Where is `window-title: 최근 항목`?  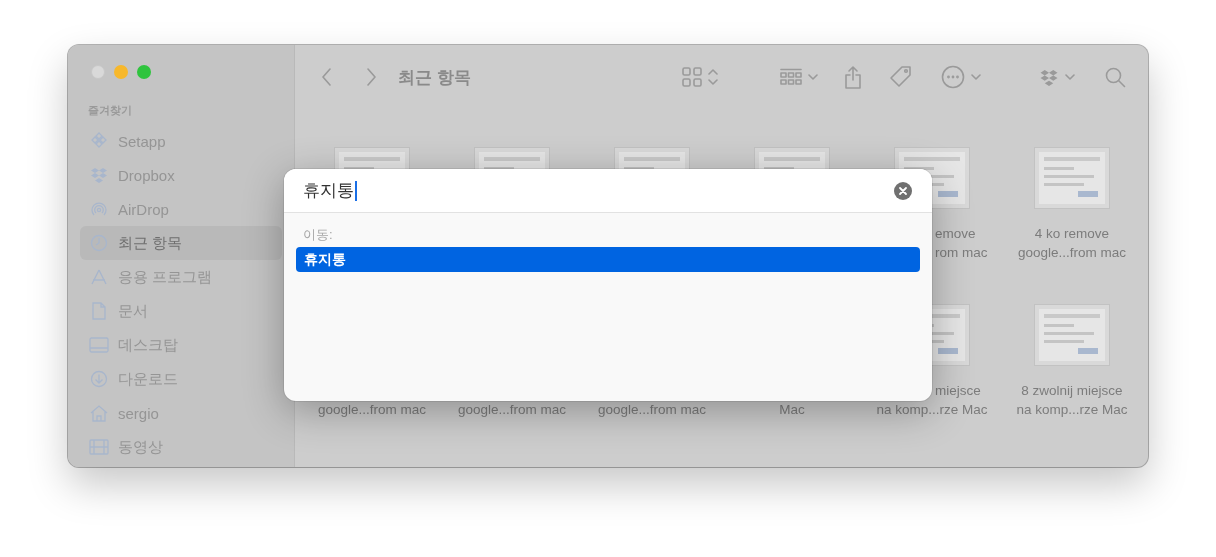
window-title: 최근 항목 is located at coordinates (434, 77).